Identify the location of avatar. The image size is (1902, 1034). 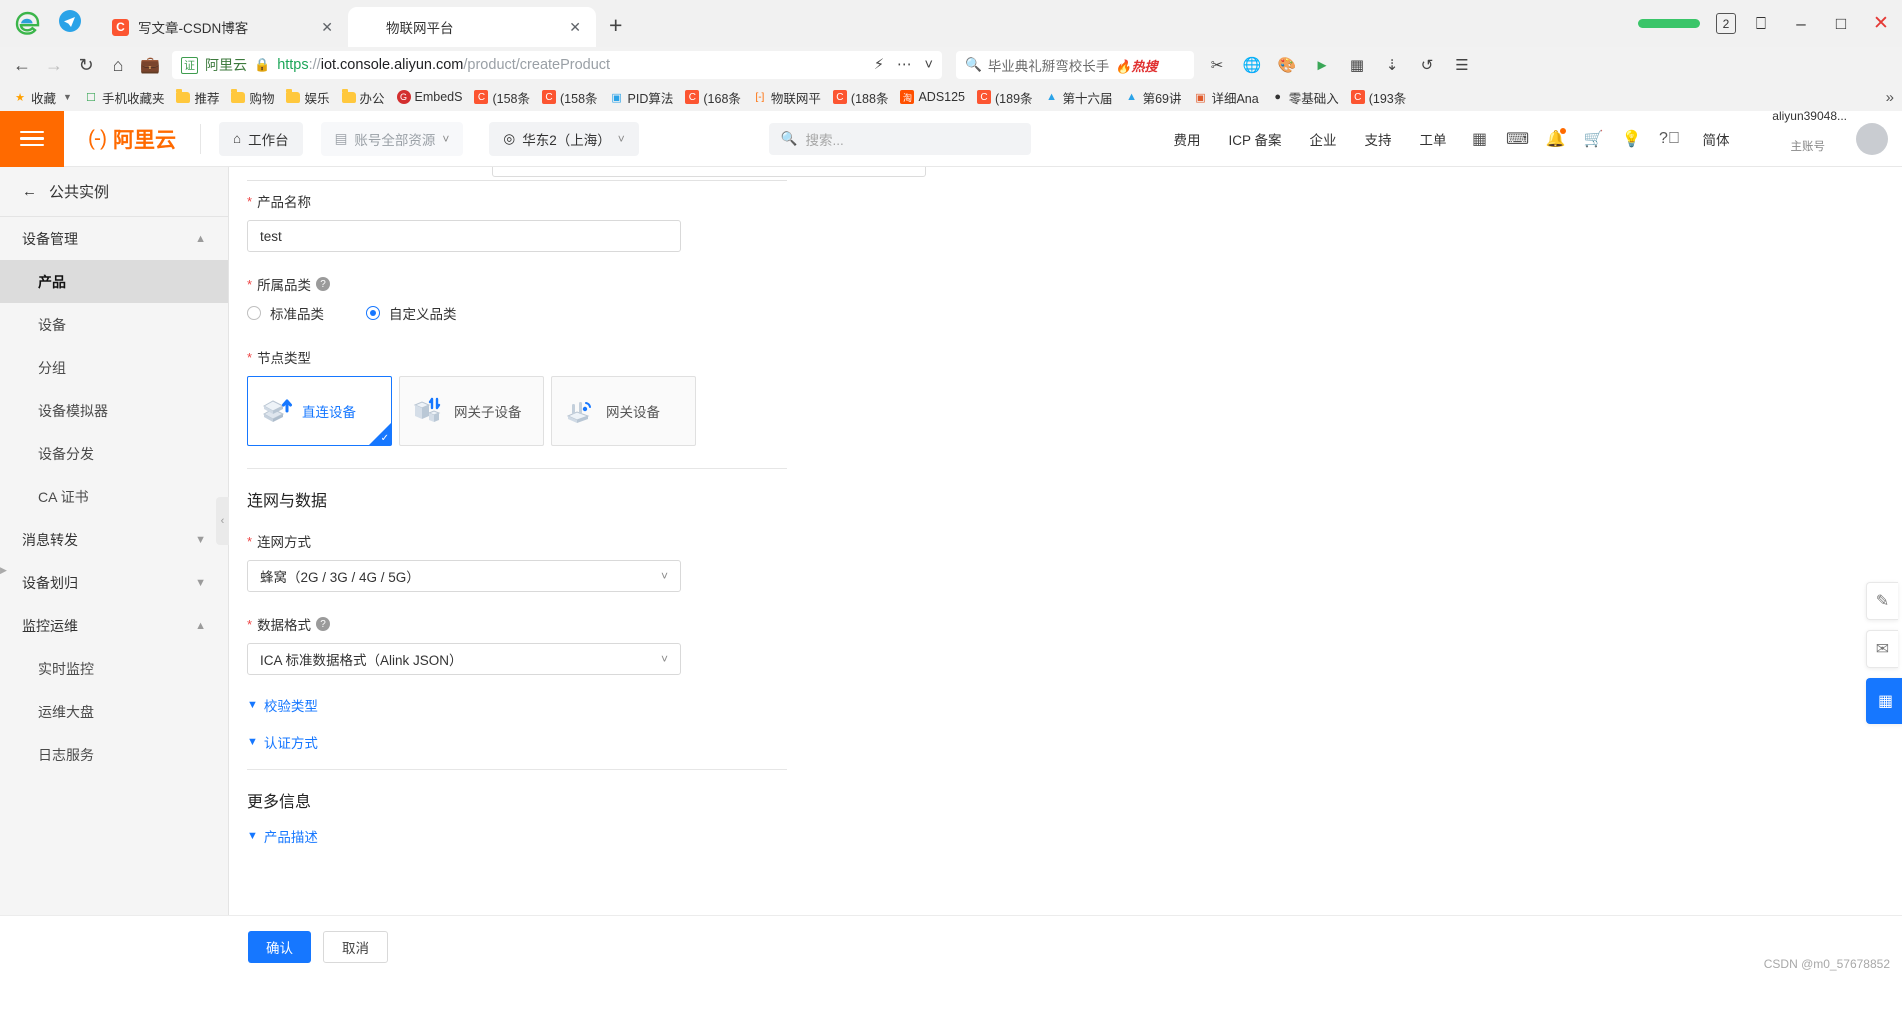
(1872, 138).